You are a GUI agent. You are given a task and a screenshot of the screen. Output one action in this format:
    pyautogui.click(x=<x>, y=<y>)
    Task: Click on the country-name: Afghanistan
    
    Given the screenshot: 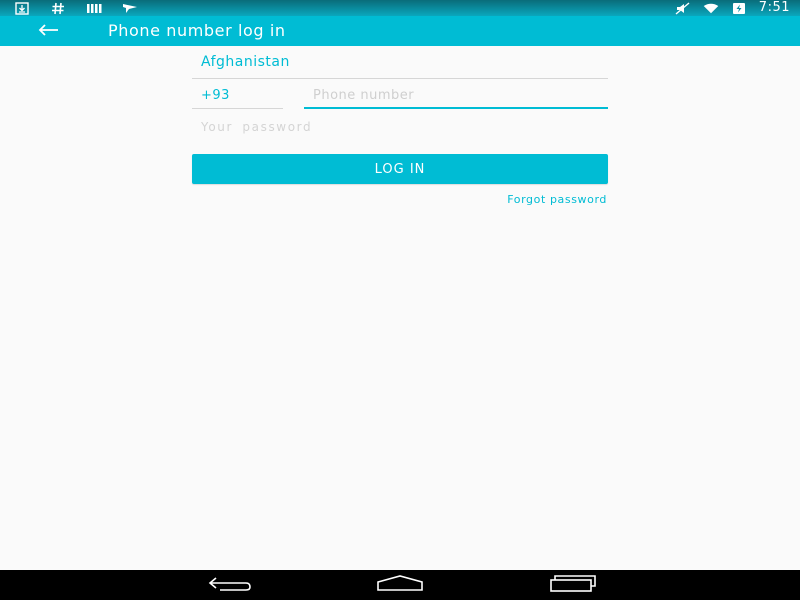 What is the action you would take?
    pyautogui.click(x=245, y=62)
    